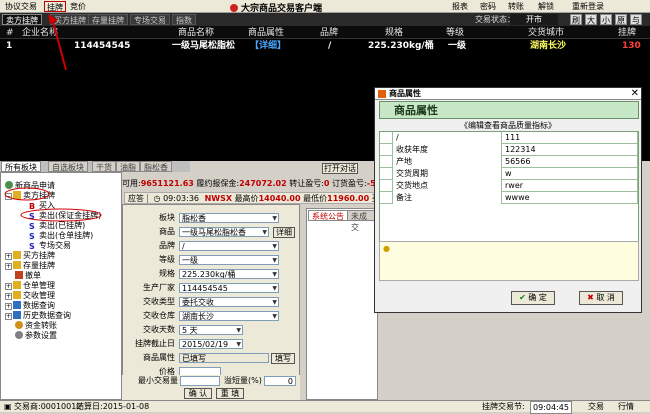  What do you see at coordinates (30, 266) in the screenshot?
I see `tree-item-stock-listing: + 存量挂牌` at bounding box center [30, 266].